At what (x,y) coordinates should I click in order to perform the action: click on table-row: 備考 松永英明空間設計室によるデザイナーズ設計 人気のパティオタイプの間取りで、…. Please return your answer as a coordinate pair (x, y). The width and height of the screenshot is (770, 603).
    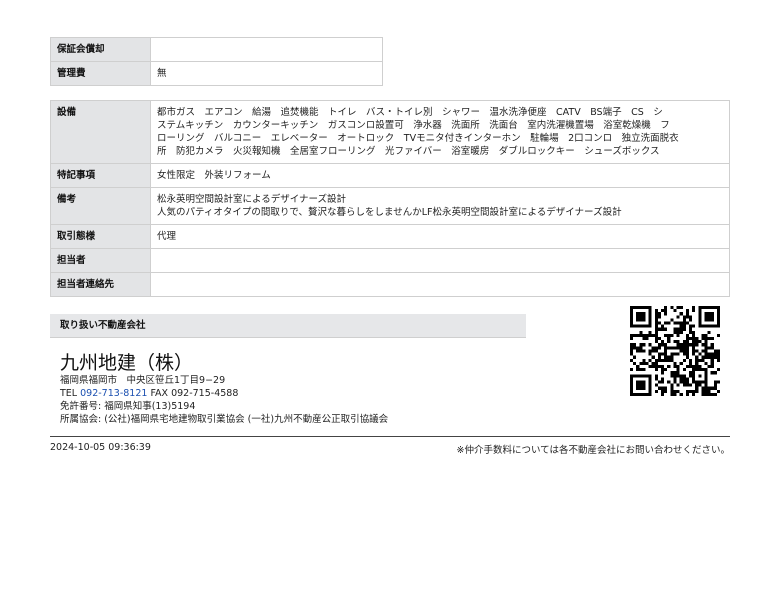
    Looking at the image, I should click on (390, 206).